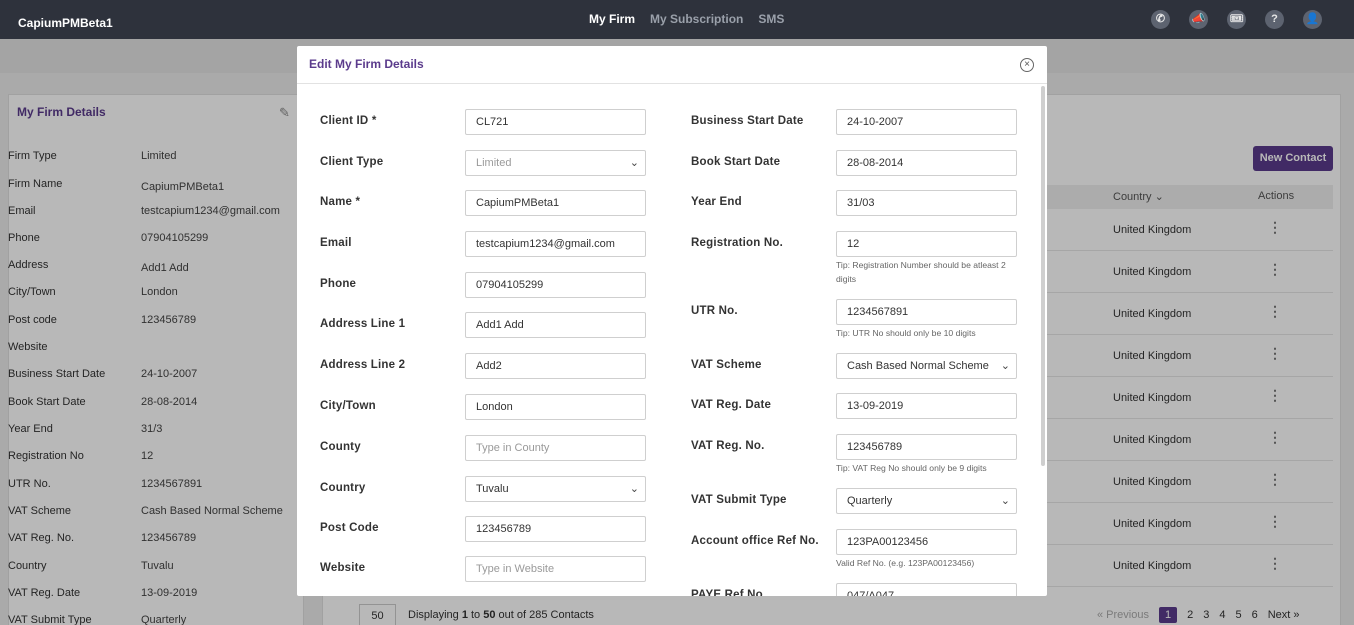 Image resolution: width=1354 pixels, height=625 pixels. What do you see at coordinates (1160, 19) in the screenshot?
I see `phone-icon: ✆` at bounding box center [1160, 19].